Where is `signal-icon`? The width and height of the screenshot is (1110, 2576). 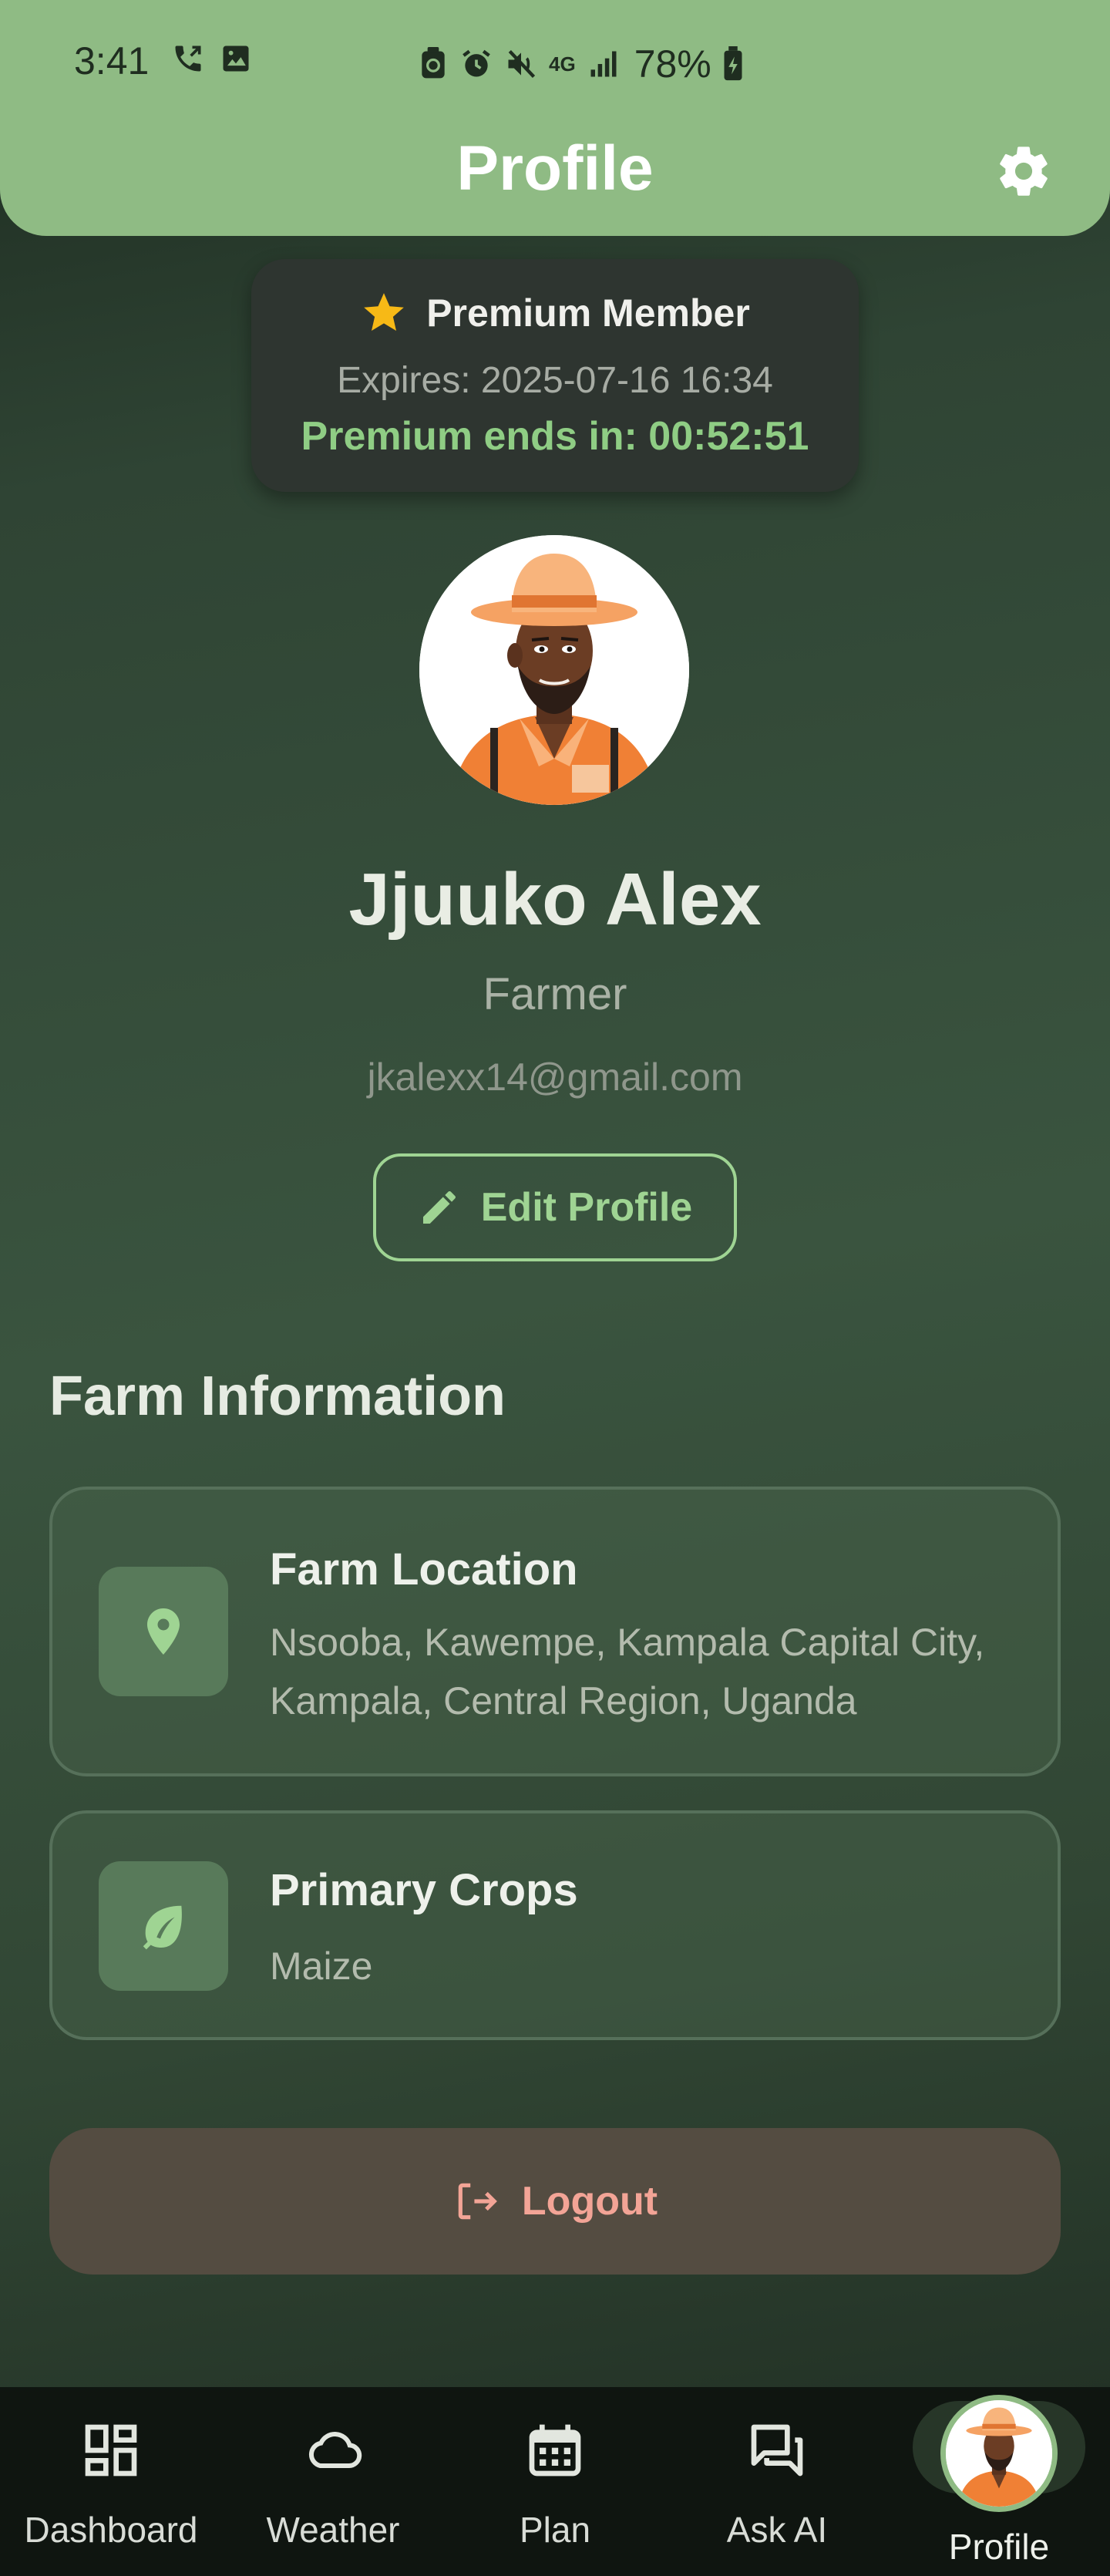
signal-icon is located at coordinates (604, 64).